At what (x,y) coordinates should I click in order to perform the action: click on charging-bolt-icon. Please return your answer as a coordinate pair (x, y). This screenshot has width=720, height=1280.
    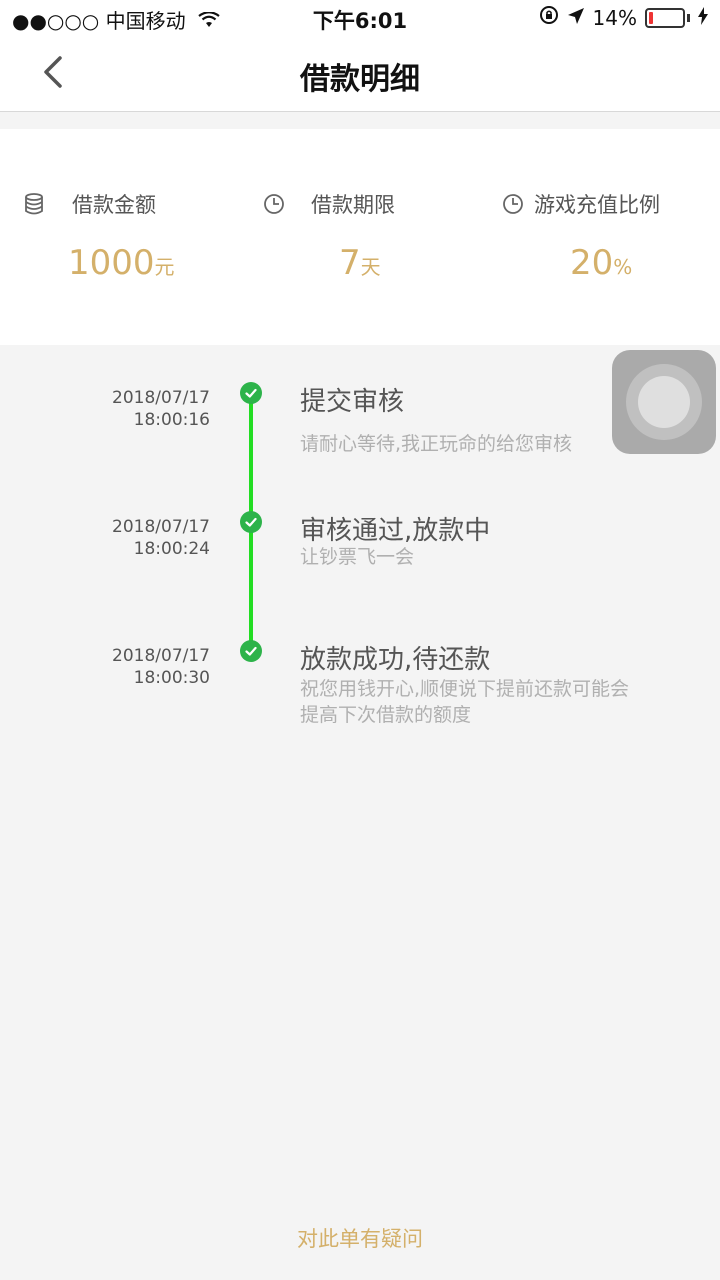
    Looking at the image, I should click on (703, 18).